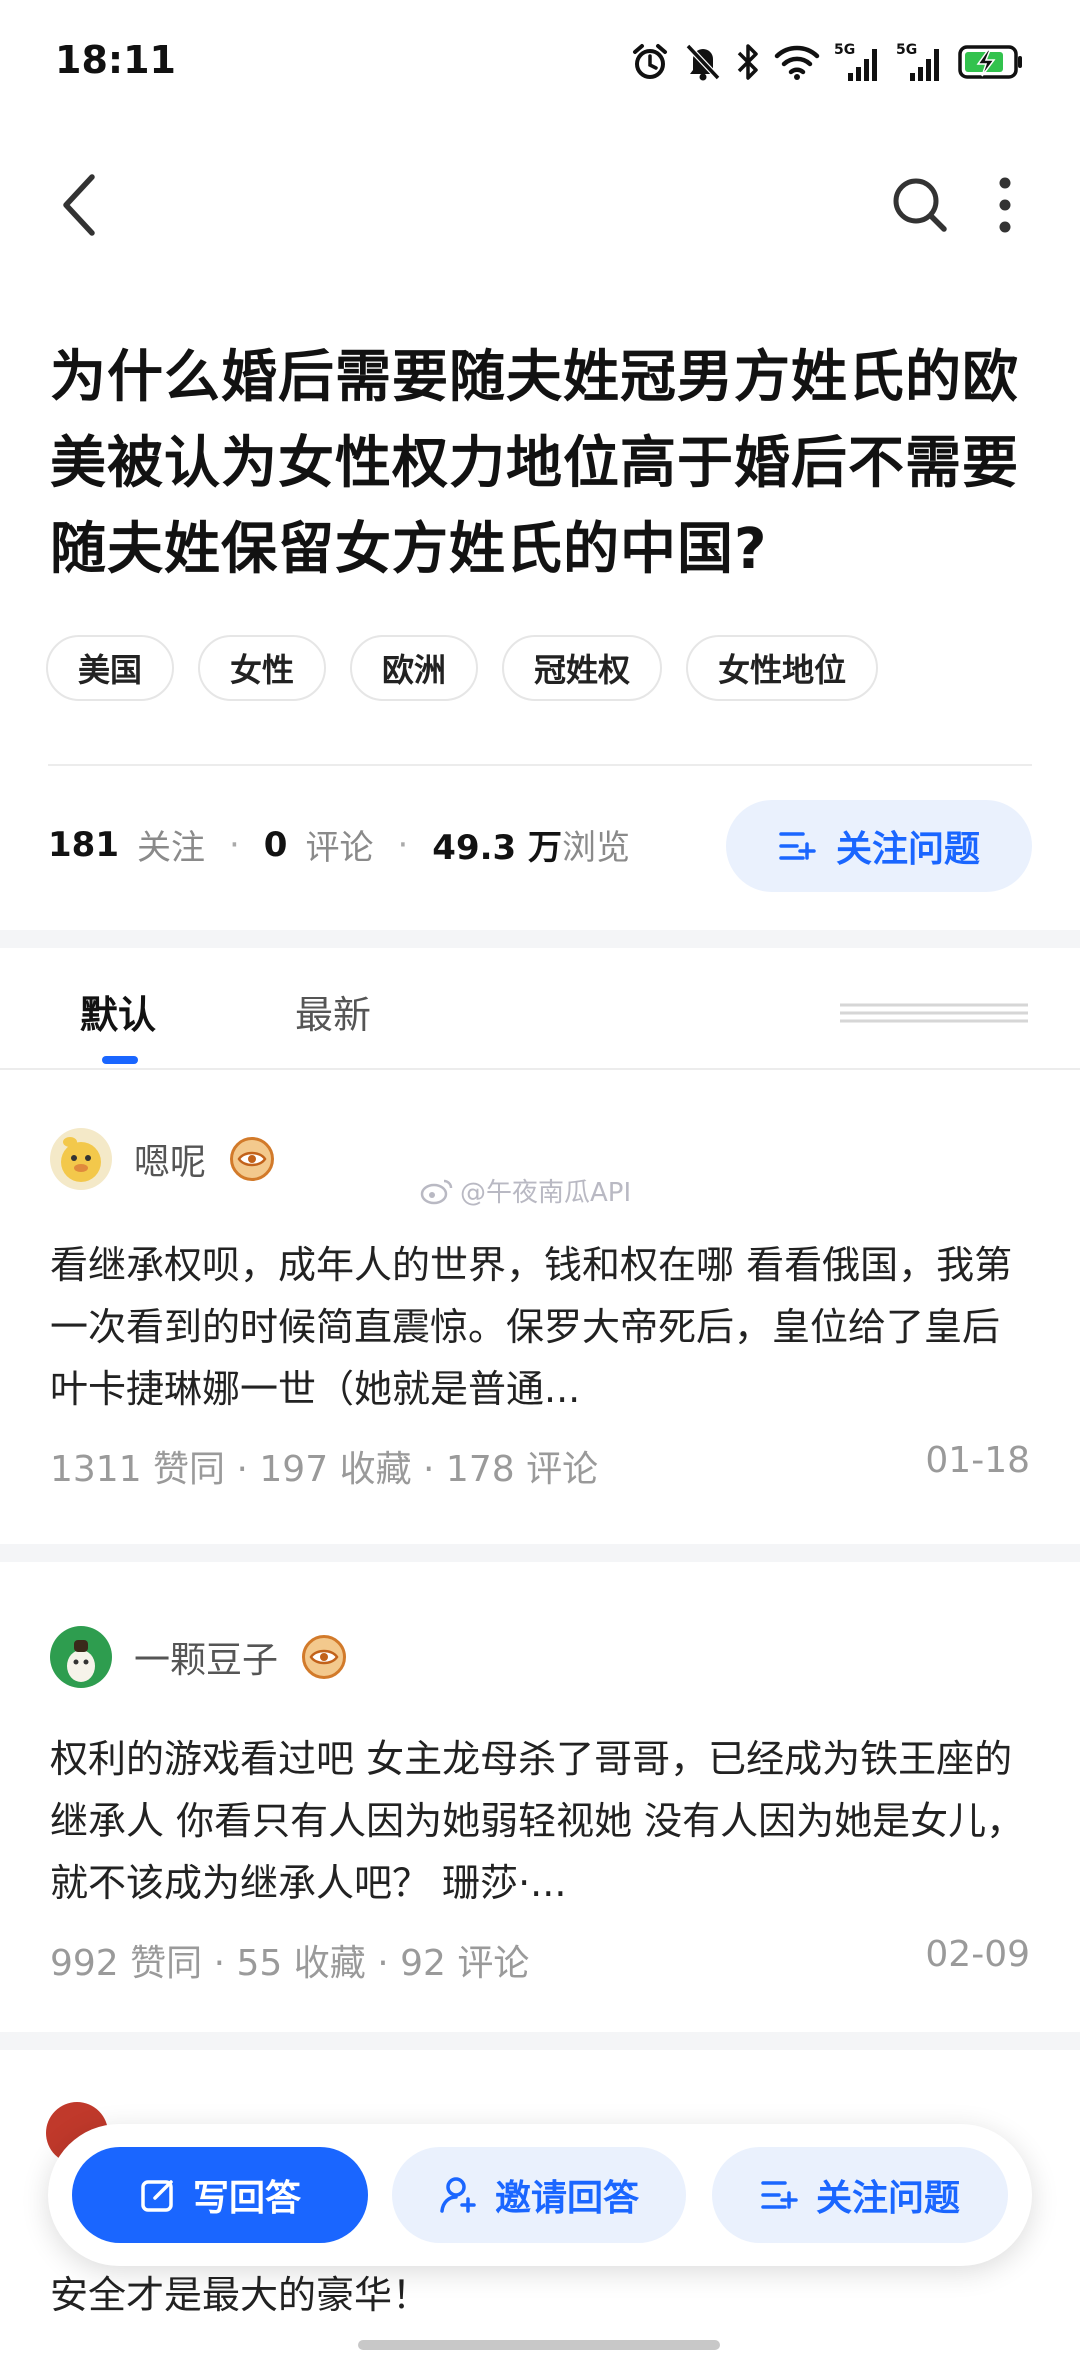 This screenshot has height=2376, width=1080. What do you see at coordinates (126, 1963) in the screenshot?
I see `like-count: 992 赞同` at bounding box center [126, 1963].